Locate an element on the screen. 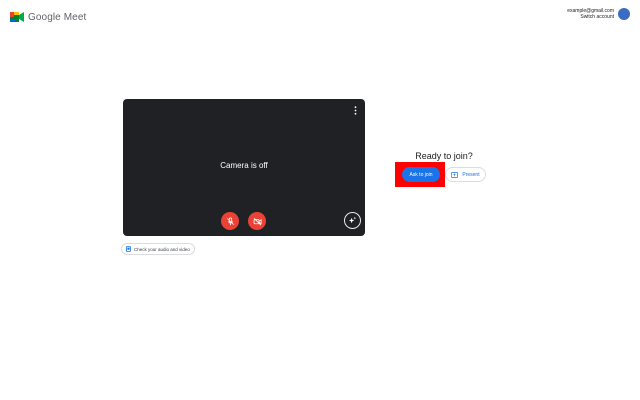 This screenshot has height=400, width=640. meet-logo-icon is located at coordinates (17, 17).